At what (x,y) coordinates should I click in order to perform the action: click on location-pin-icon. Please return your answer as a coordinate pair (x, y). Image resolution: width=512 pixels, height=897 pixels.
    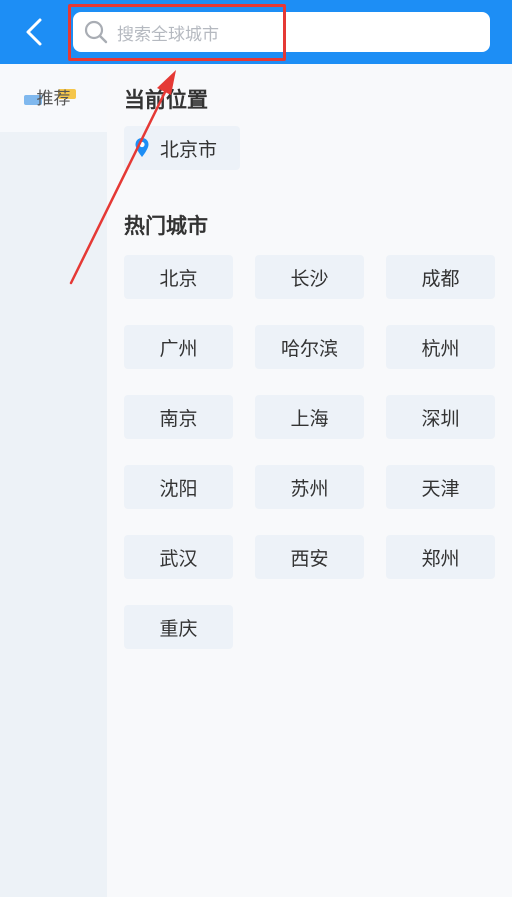
    Looking at the image, I should click on (142, 147).